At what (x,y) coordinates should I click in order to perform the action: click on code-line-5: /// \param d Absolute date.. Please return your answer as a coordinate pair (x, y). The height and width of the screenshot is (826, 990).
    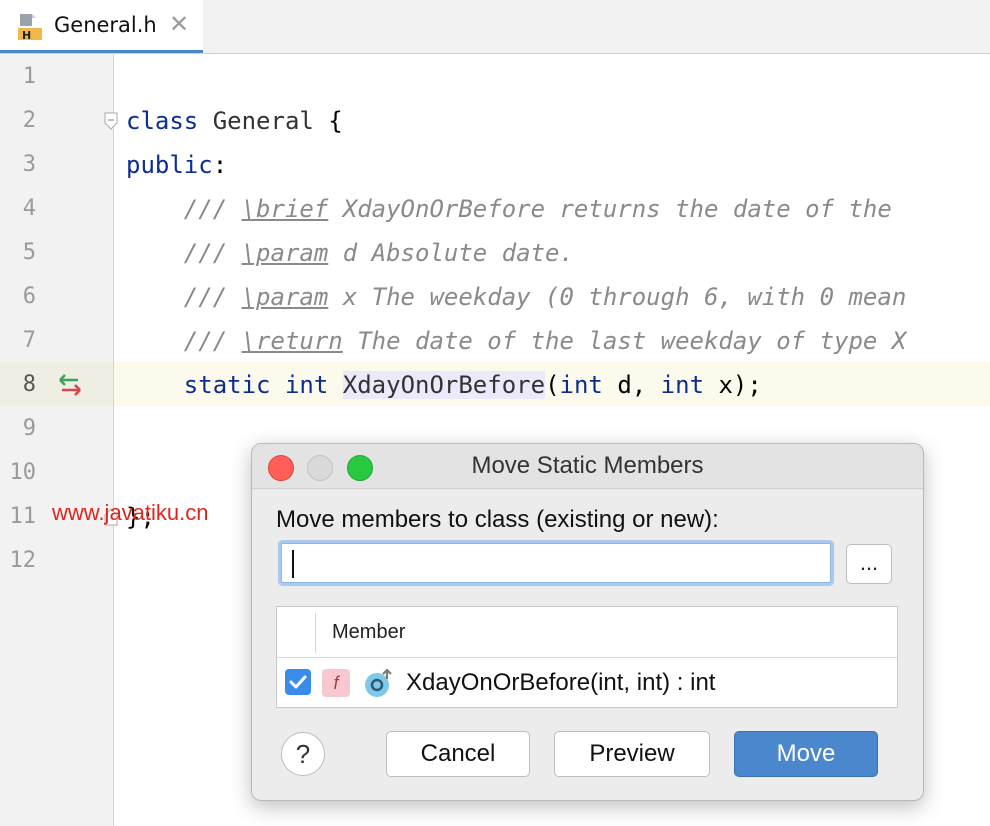
    Looking at the image, I should click on (350, 253).